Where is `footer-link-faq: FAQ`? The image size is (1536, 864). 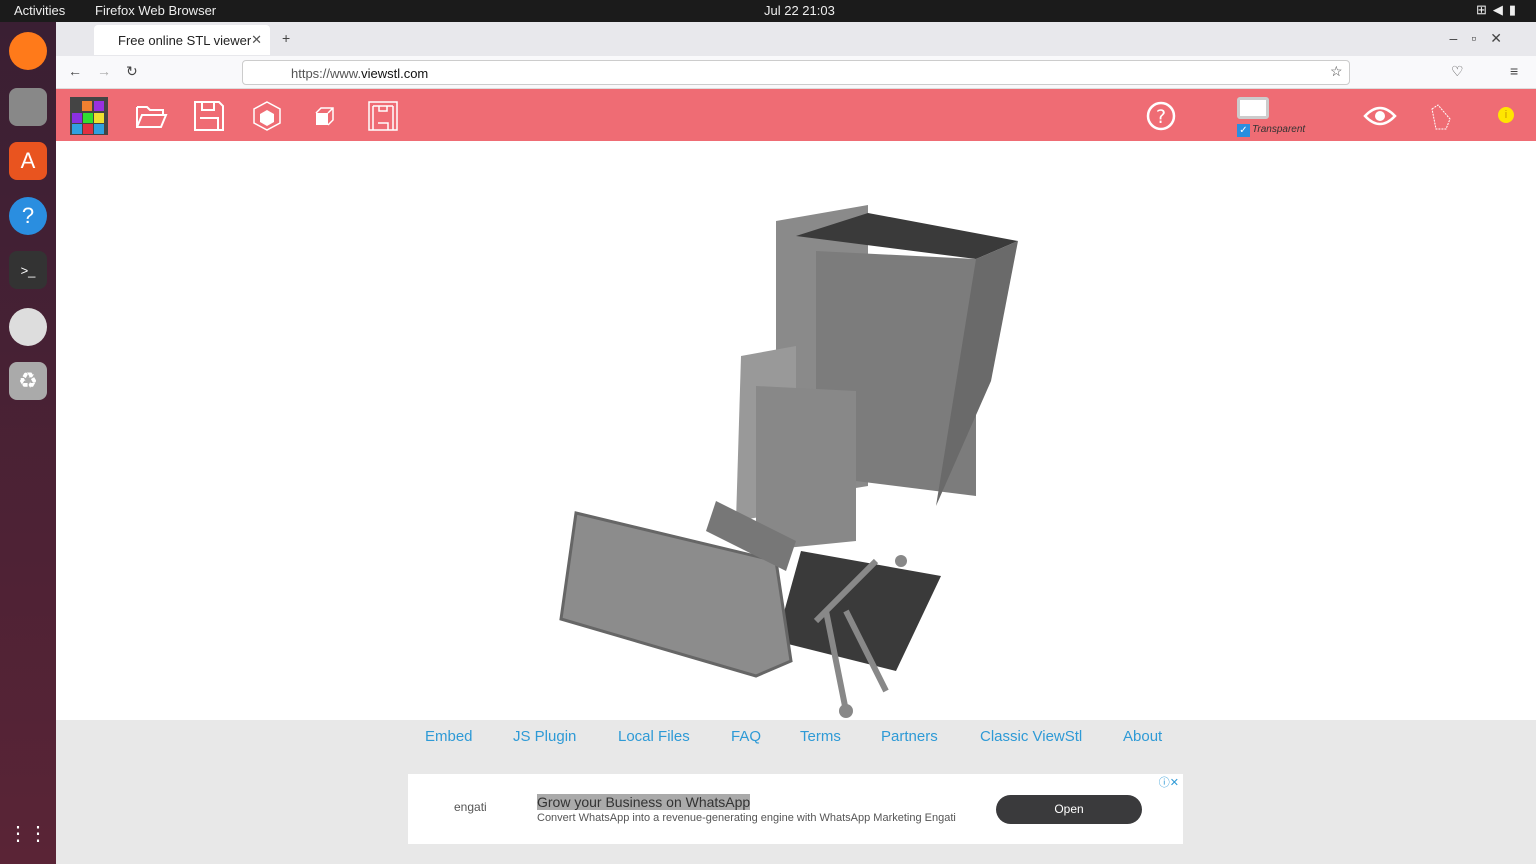 footer-link-faq: FAQ is located at coordinates (746, 736).